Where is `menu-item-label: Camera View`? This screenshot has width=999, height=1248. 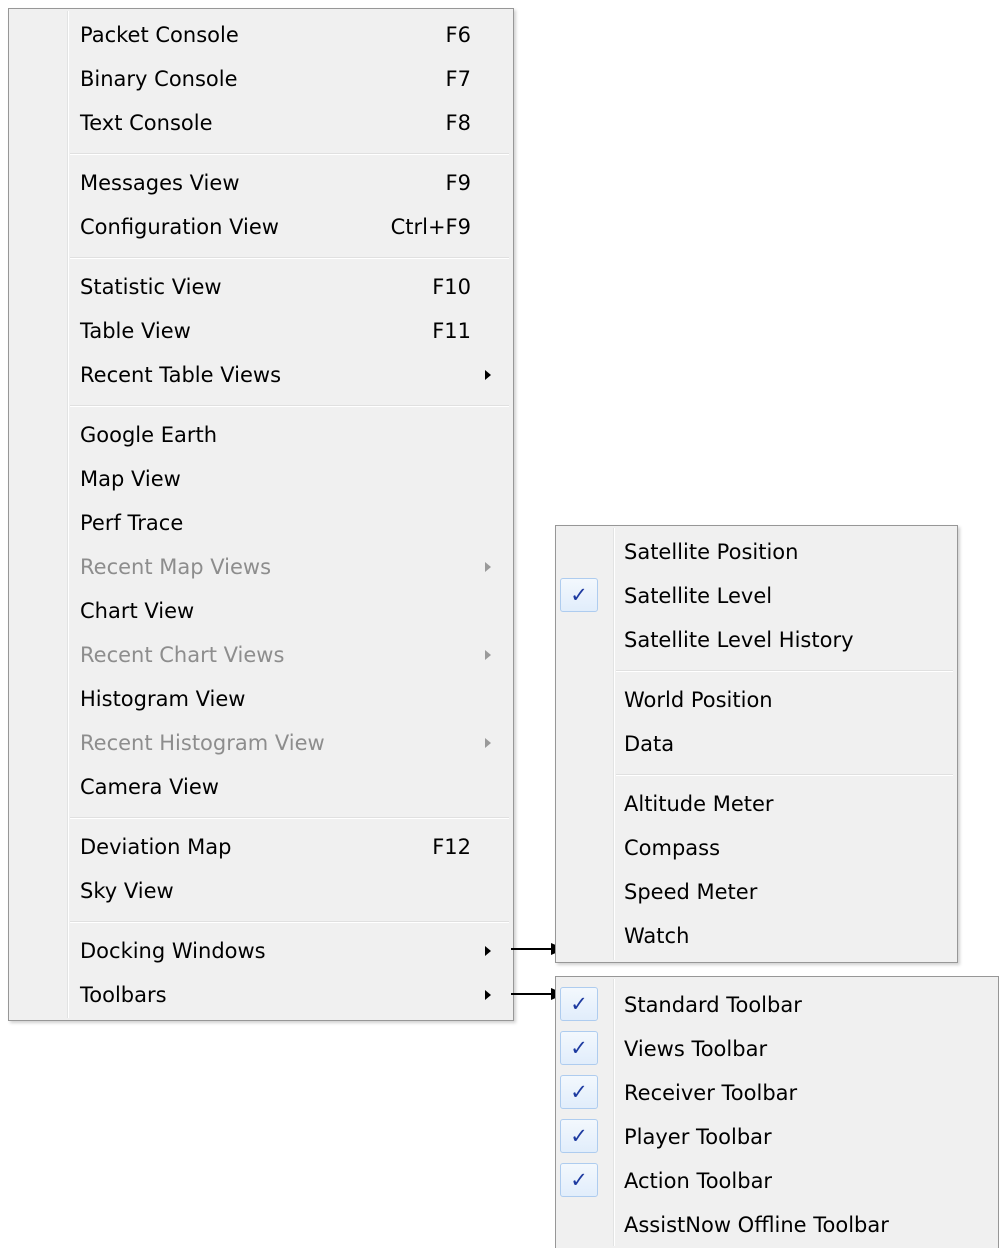 menu-item-label: Camera View is located at coordinates (149, 787).